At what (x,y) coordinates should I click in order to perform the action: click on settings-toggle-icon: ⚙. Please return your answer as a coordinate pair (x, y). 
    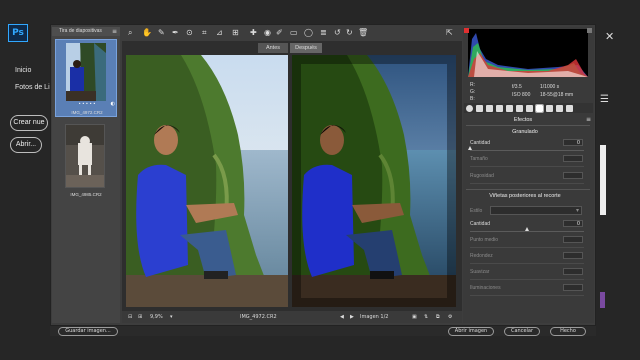
    Looking at the image, I should click on (450, 317).